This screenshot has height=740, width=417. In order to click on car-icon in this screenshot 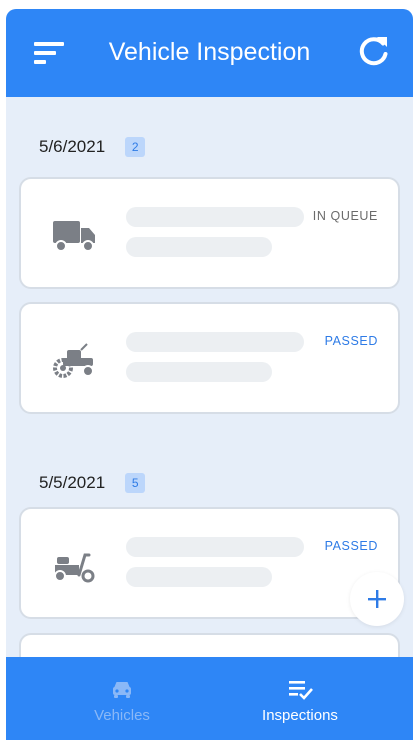, I will do `click(122, 690)`.